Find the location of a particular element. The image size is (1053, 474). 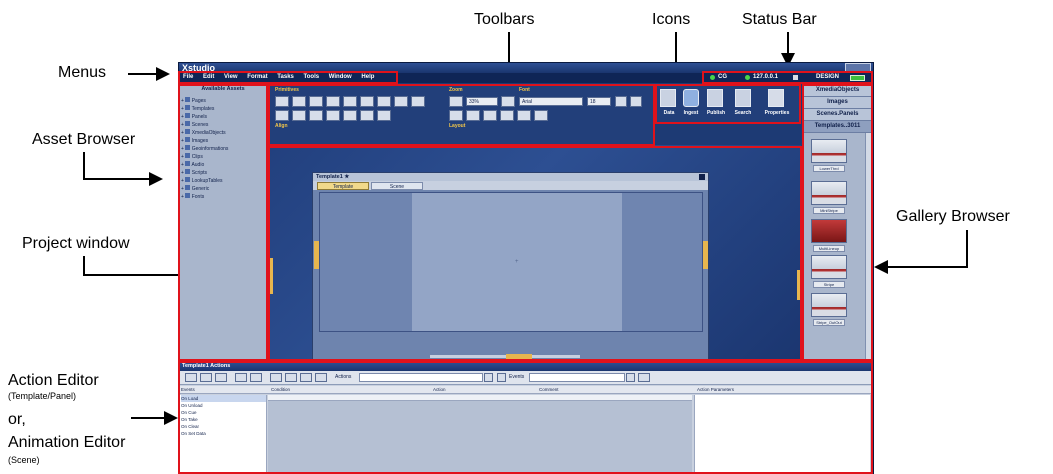

callout-animation-editor-sub: (Scene) is located at coordinates (24, 460).